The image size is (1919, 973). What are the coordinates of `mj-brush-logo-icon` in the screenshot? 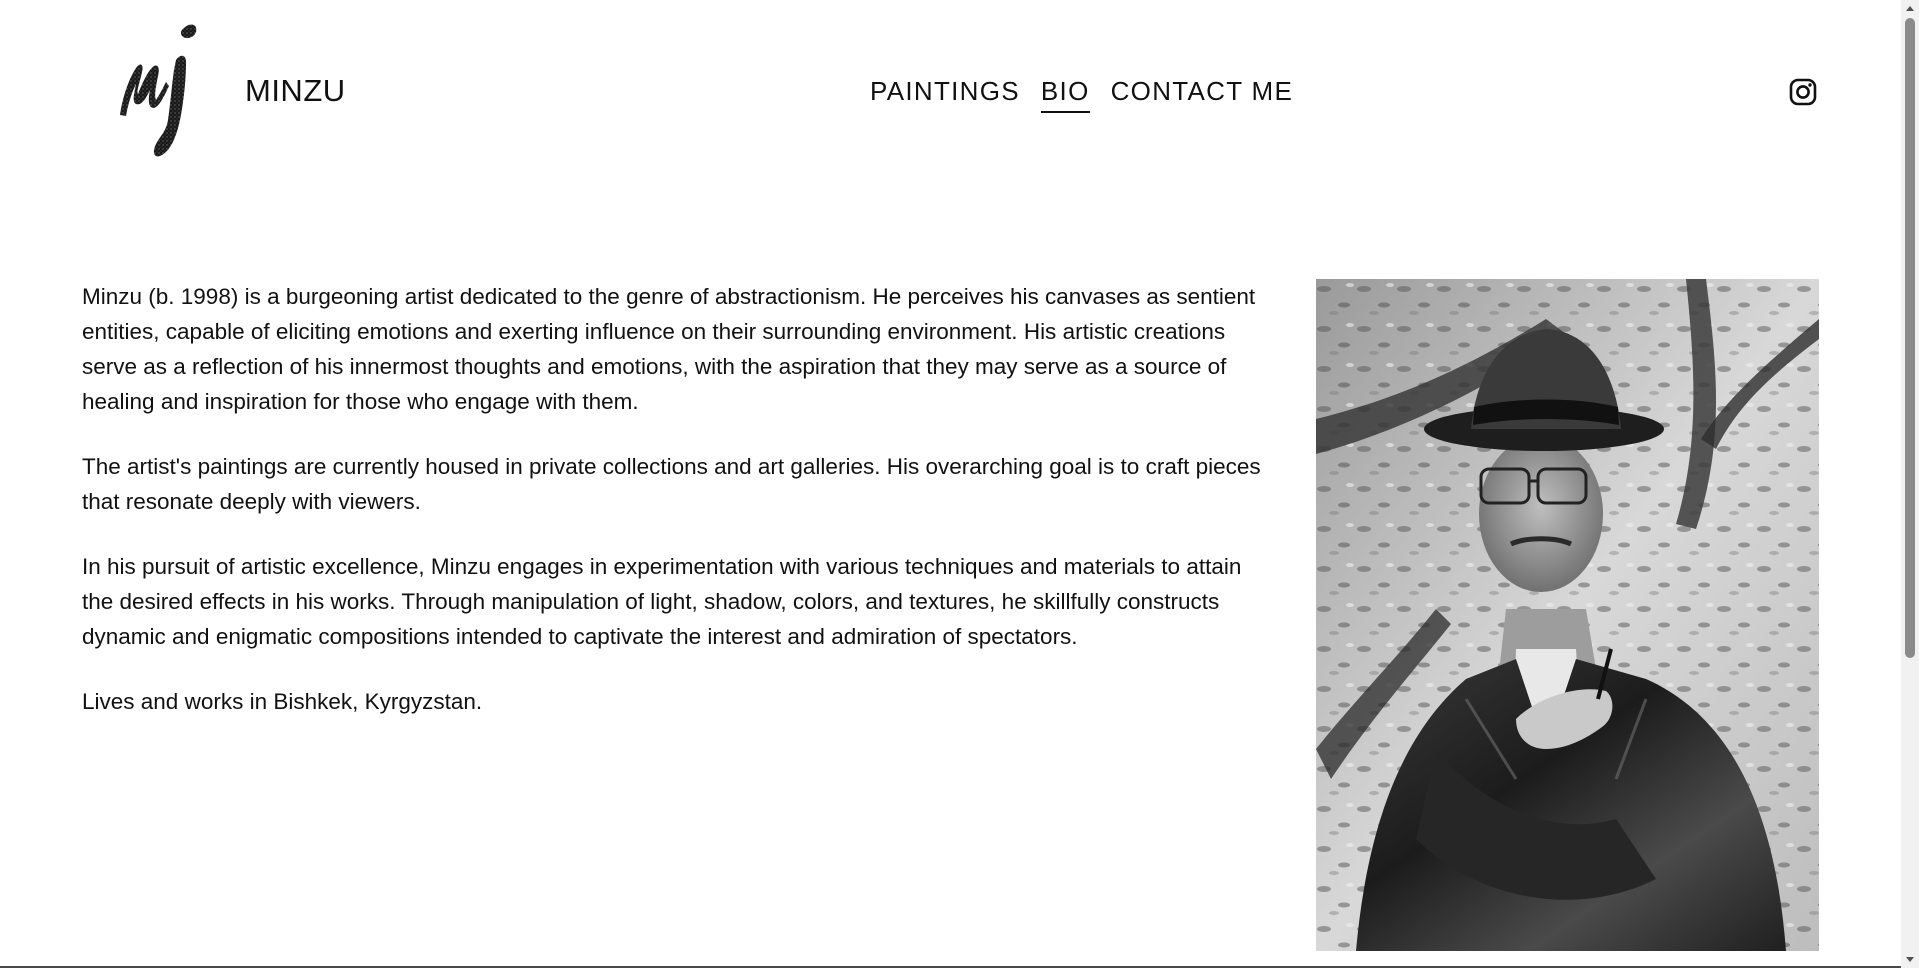 It's located at (163, 92).